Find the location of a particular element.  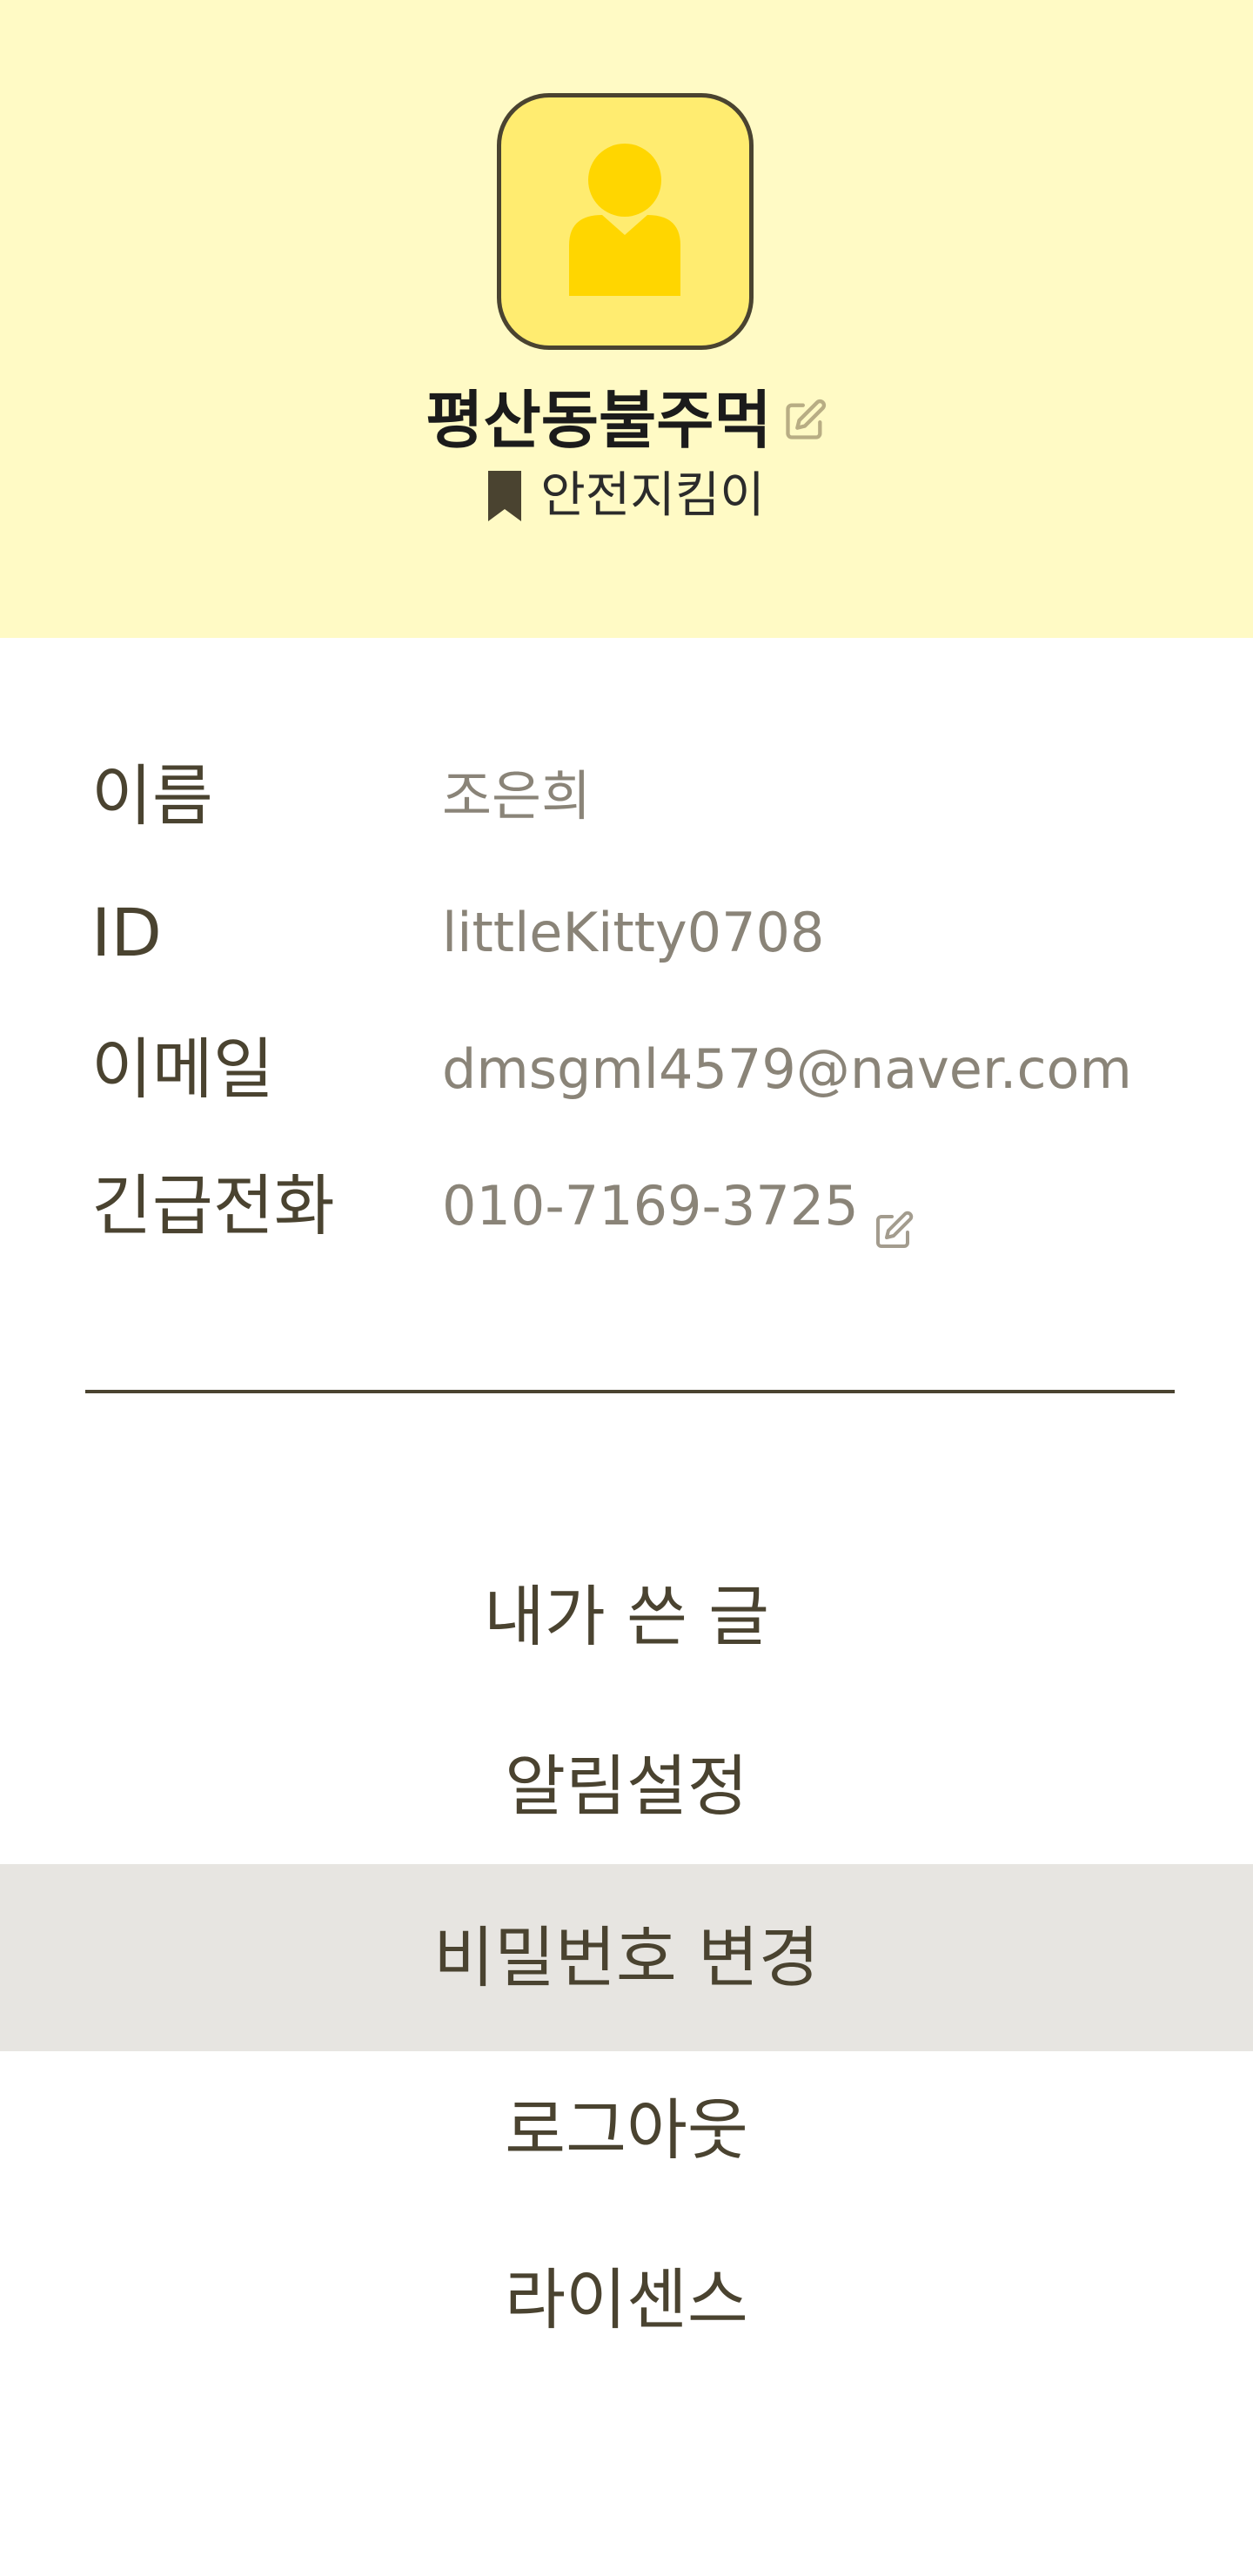

id-value: littleKitty0708 is located at coordinates (633, 932).